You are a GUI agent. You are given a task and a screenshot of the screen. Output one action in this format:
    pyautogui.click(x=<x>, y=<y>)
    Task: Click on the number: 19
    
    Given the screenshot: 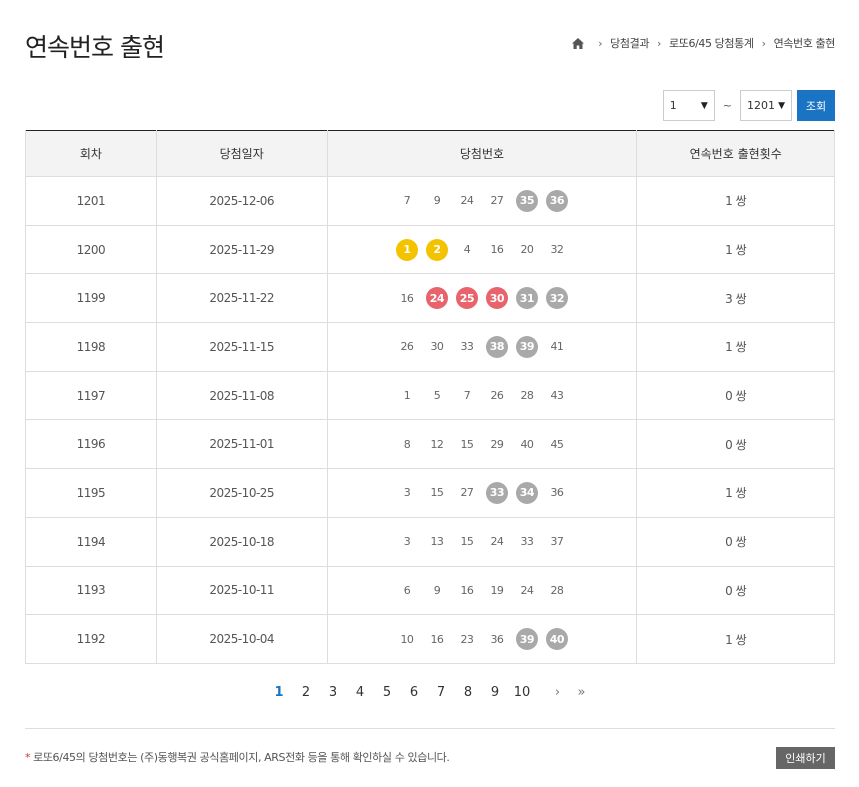 What is the action you would take?
    pyautogui.click(x=497, y=590)
    